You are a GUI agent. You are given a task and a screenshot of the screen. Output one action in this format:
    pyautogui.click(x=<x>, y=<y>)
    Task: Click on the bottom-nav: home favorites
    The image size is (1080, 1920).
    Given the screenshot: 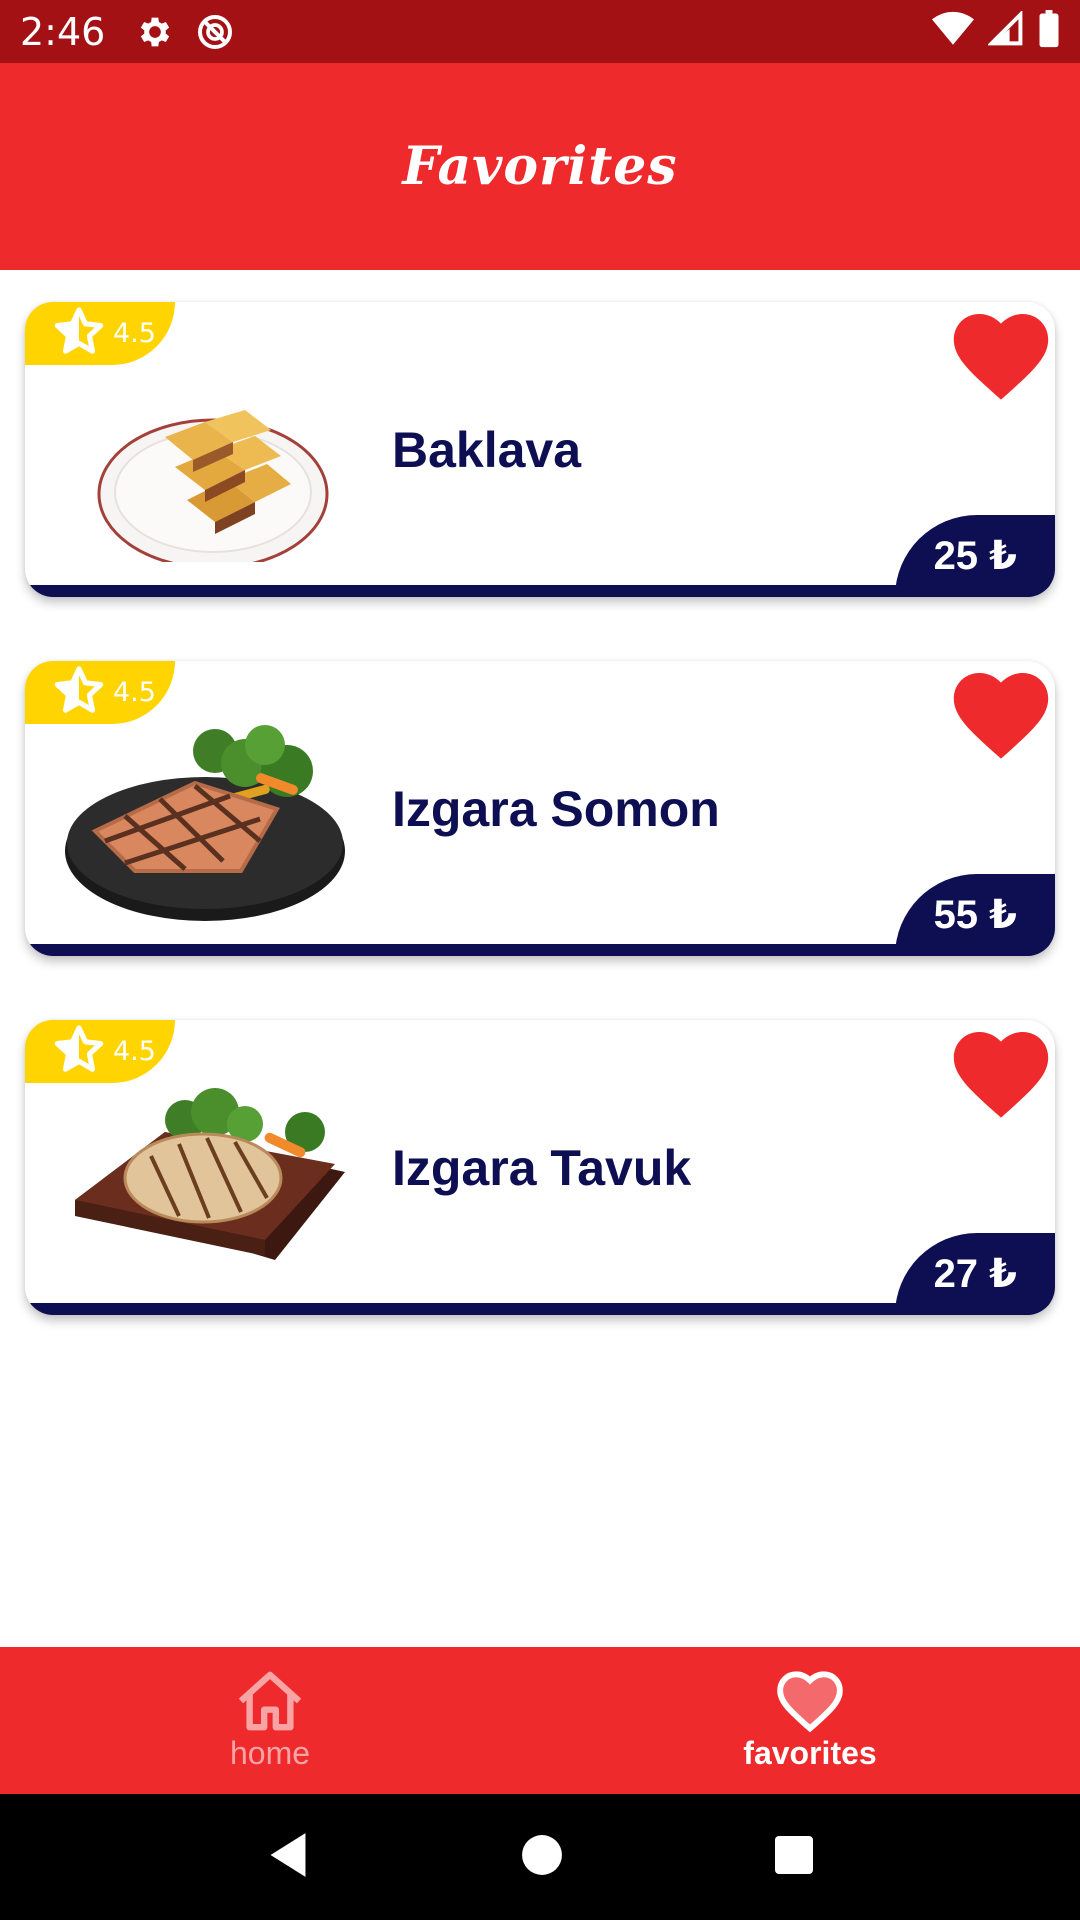 What is the action you would take?
    pyautogui.click(x=540, y=1720)
    